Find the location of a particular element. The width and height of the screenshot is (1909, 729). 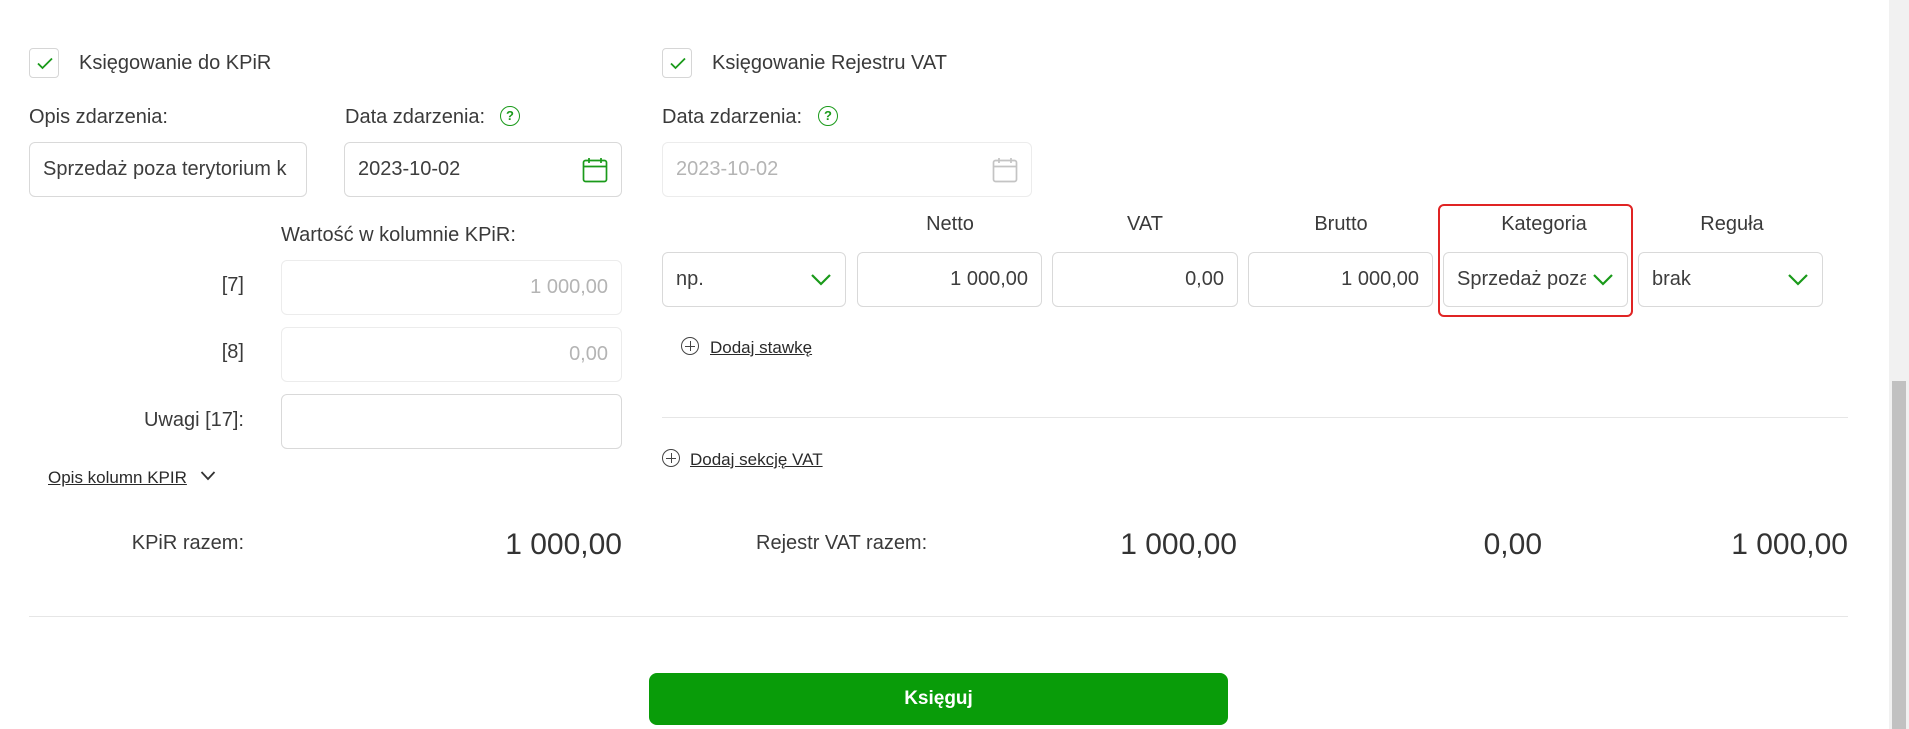

opis-zdarzenia-input: Sprzedaż poza terytorium k is located at coordinates (168, 169).